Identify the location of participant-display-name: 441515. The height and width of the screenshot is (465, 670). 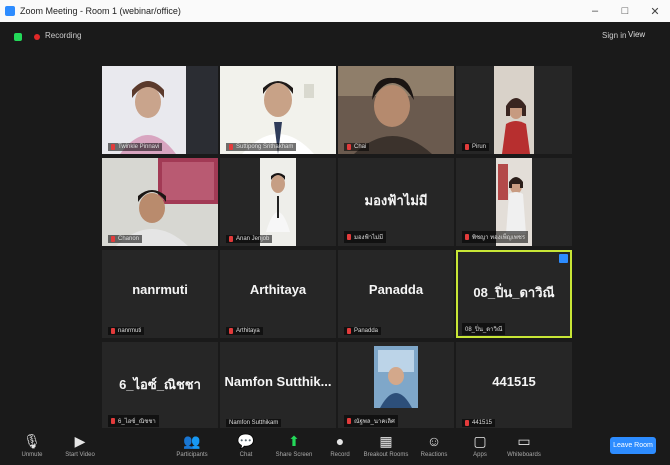
(514, 381).